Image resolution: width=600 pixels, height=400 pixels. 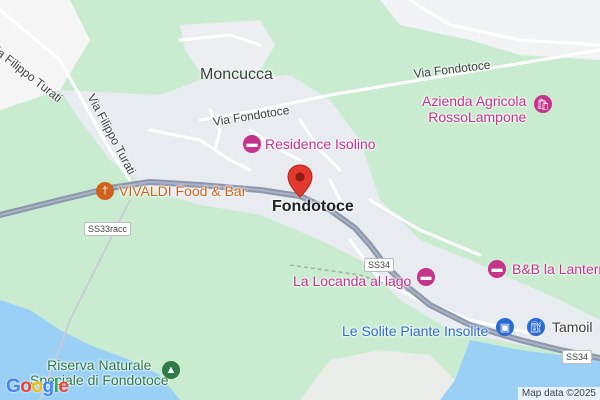 I want to click on road-shield-ss34-east: SS34, so click(x=577, y=357).